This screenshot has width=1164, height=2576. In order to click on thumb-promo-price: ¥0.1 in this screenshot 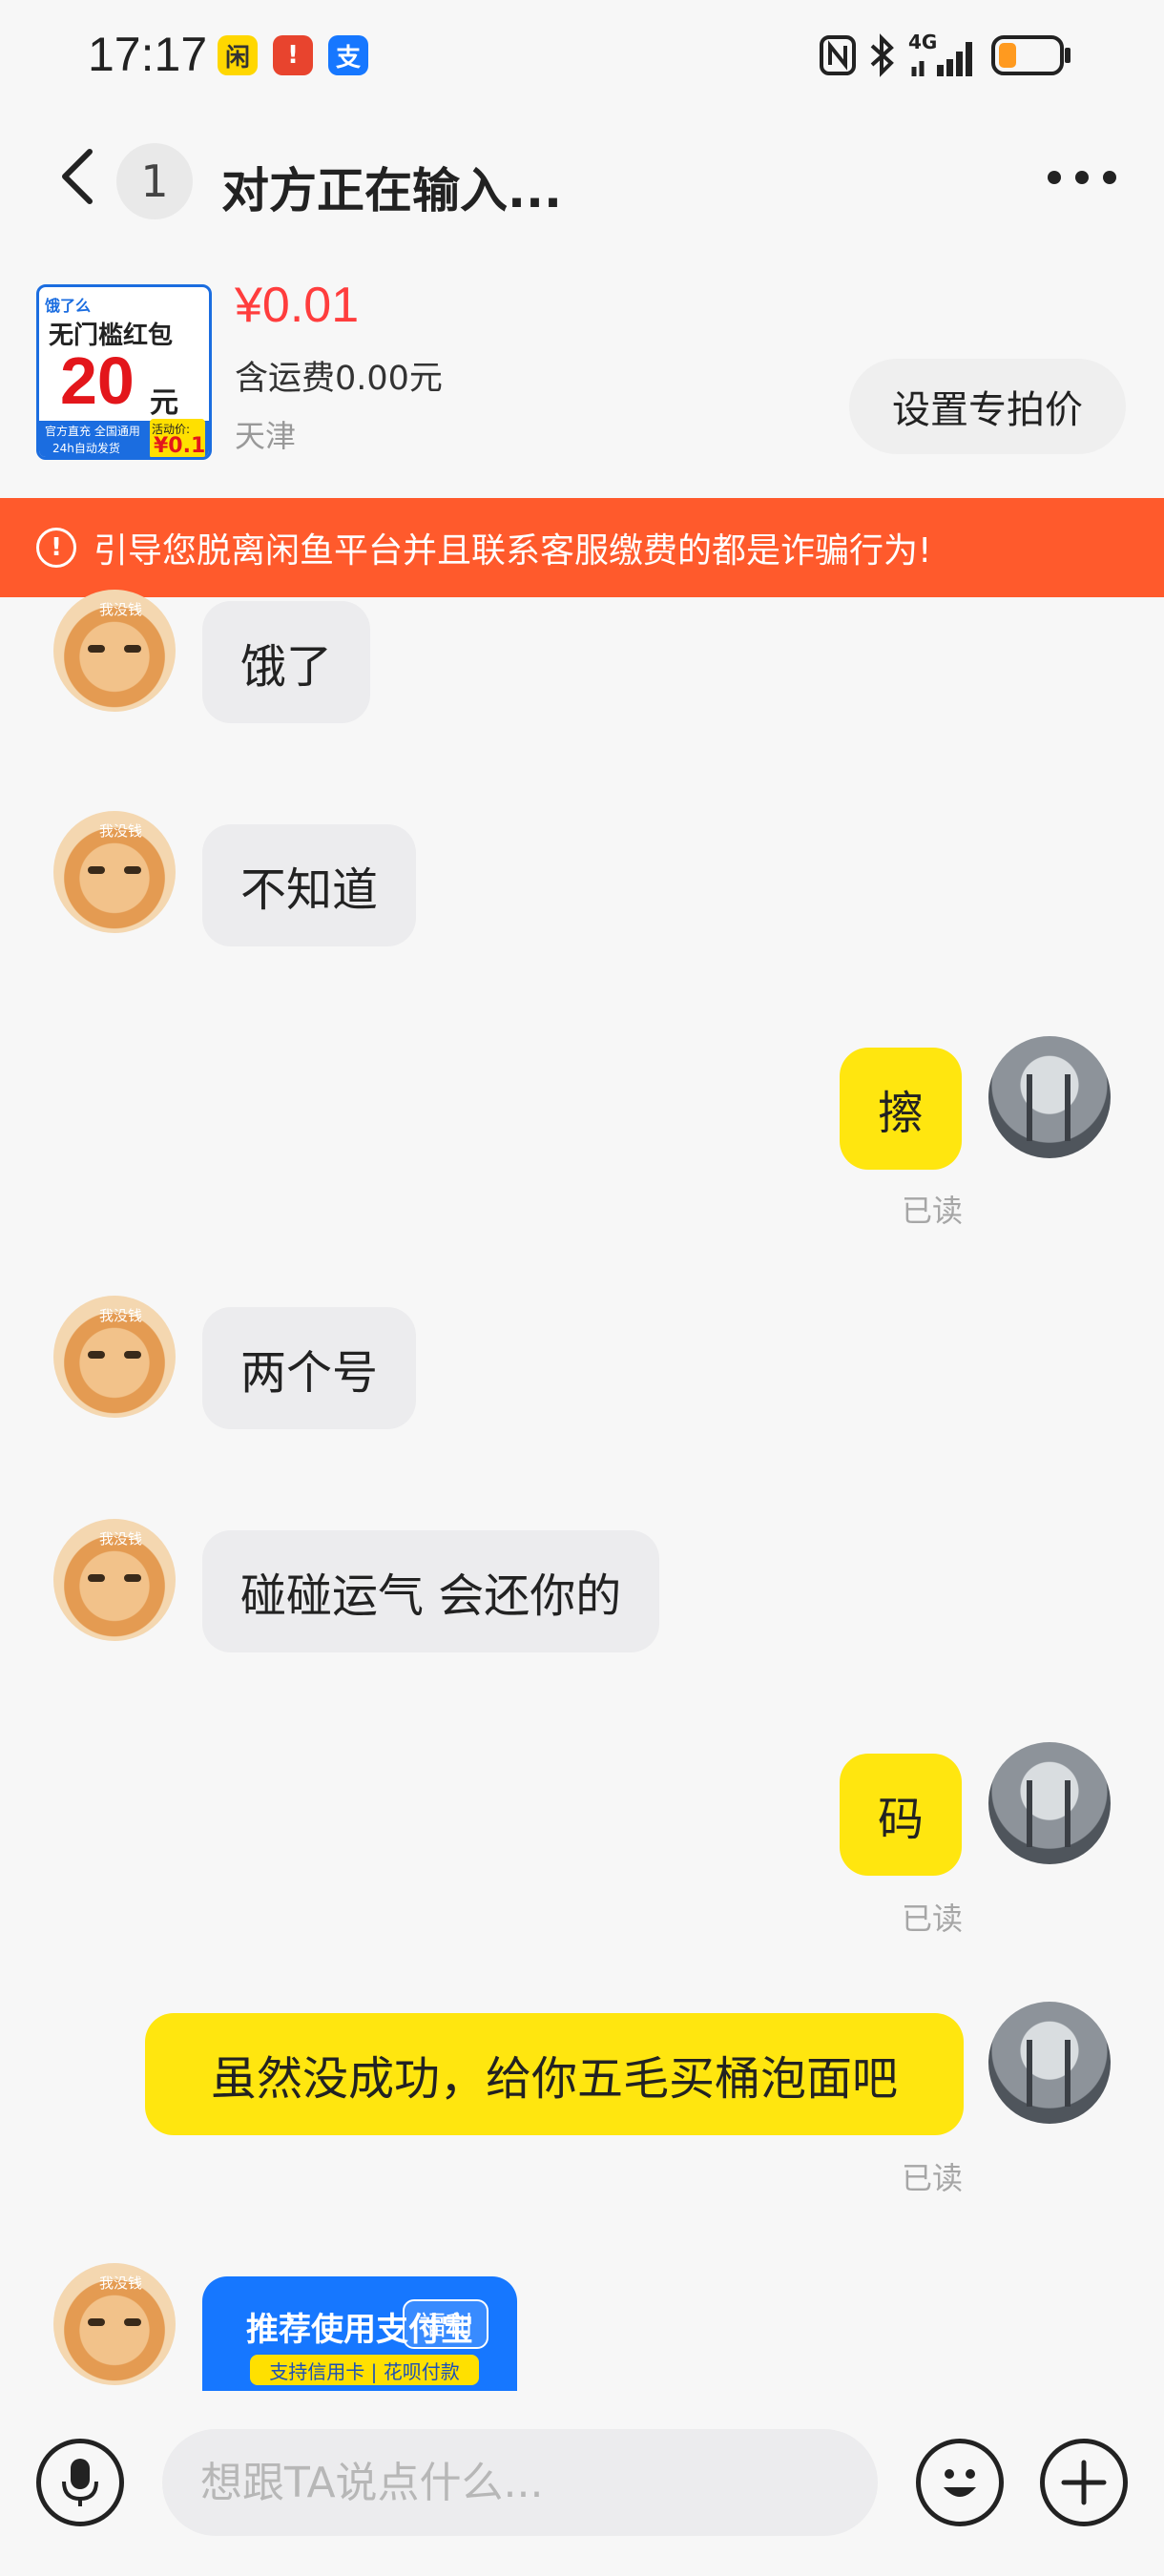, I will do `click(180, 446)`.